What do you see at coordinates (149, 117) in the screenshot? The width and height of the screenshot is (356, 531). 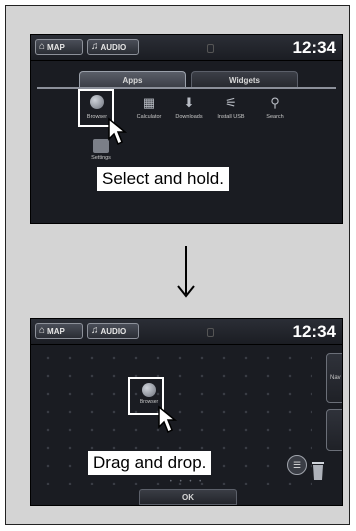 I see `app-label: Calculator` at bounding box center [149, 117].